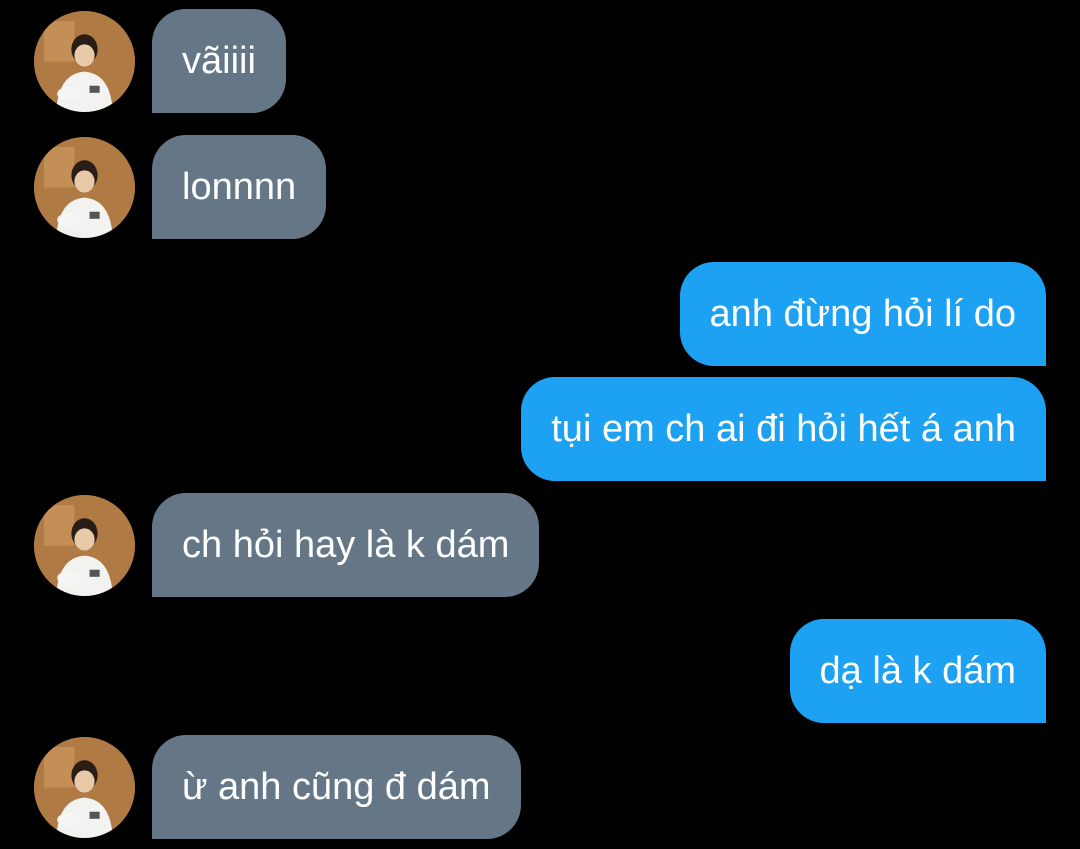  What do you see at coordinates (239, 187) in the screenshot?
I see `message-bubble-incoming: lonnnn` at bounding box center [239, 187].